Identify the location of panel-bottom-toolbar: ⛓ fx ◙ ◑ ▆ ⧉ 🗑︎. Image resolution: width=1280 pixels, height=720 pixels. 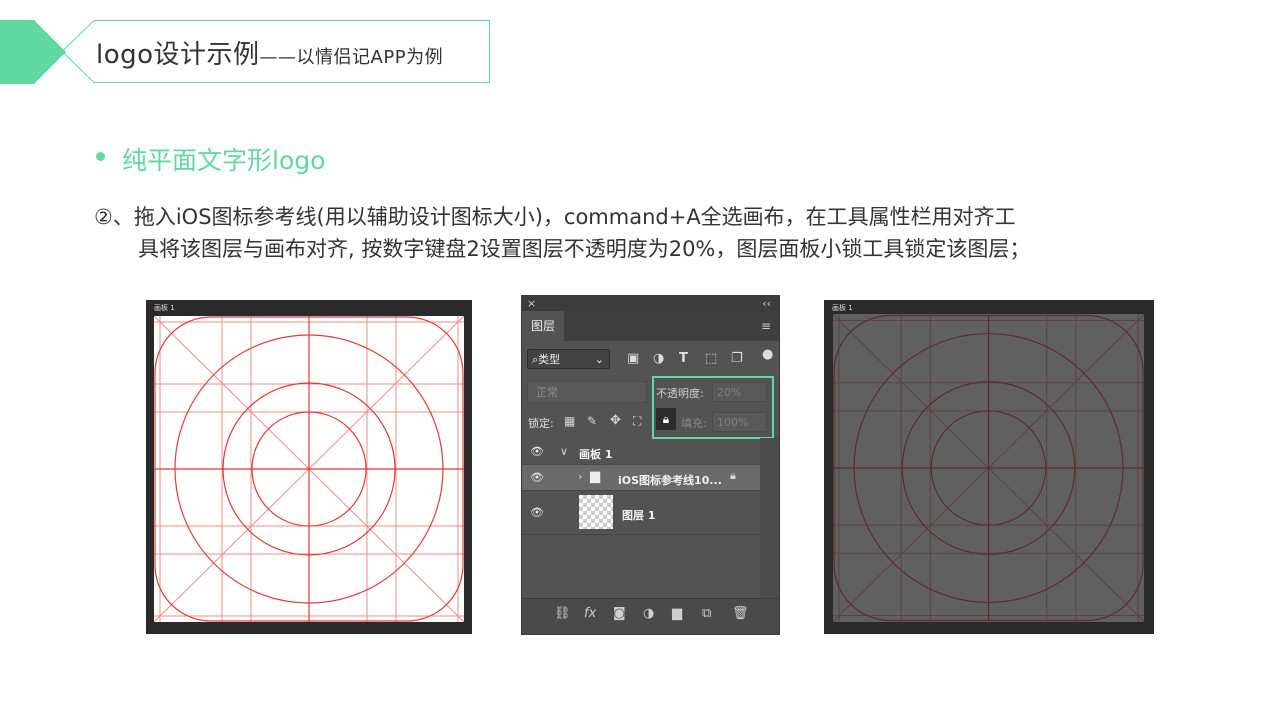
(650, 616).